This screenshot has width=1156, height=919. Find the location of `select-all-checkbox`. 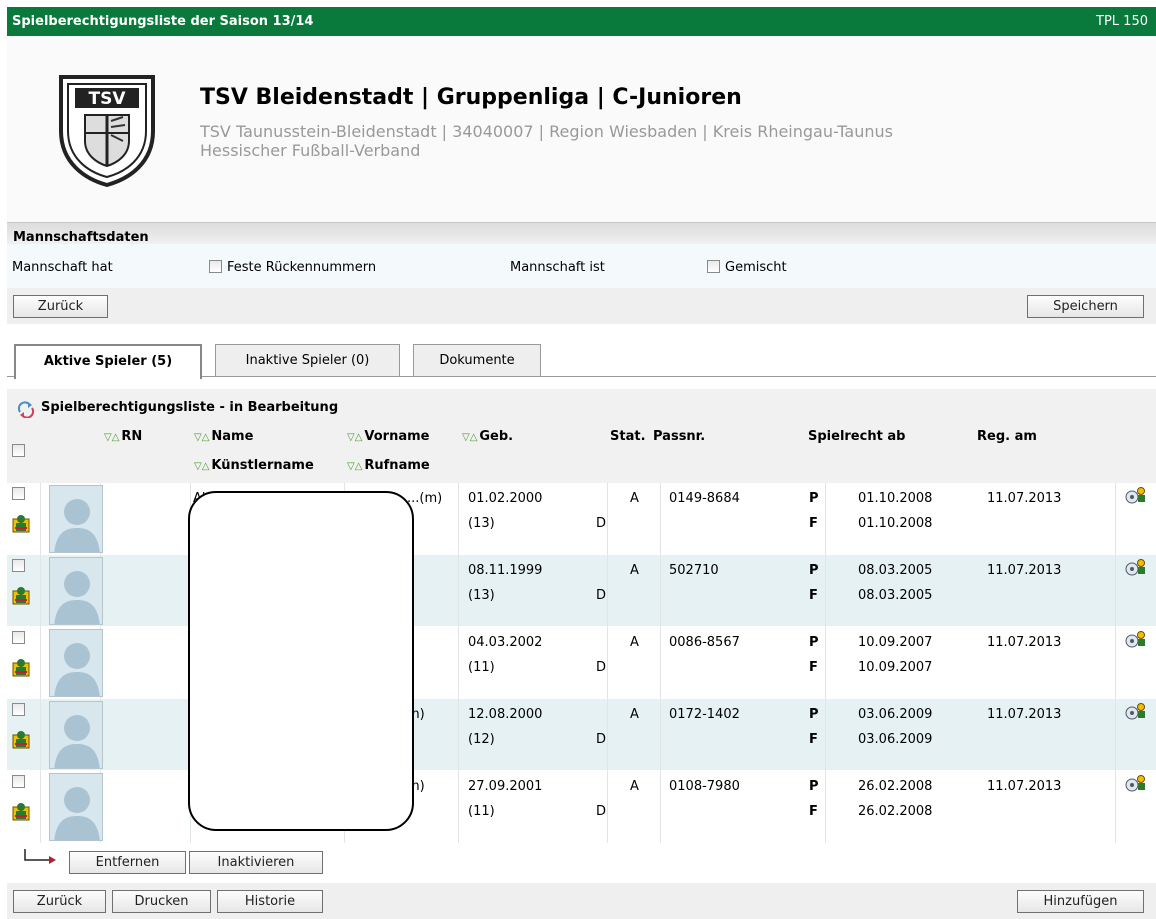

select-all-checkbox is located at coordinates (18, 450).